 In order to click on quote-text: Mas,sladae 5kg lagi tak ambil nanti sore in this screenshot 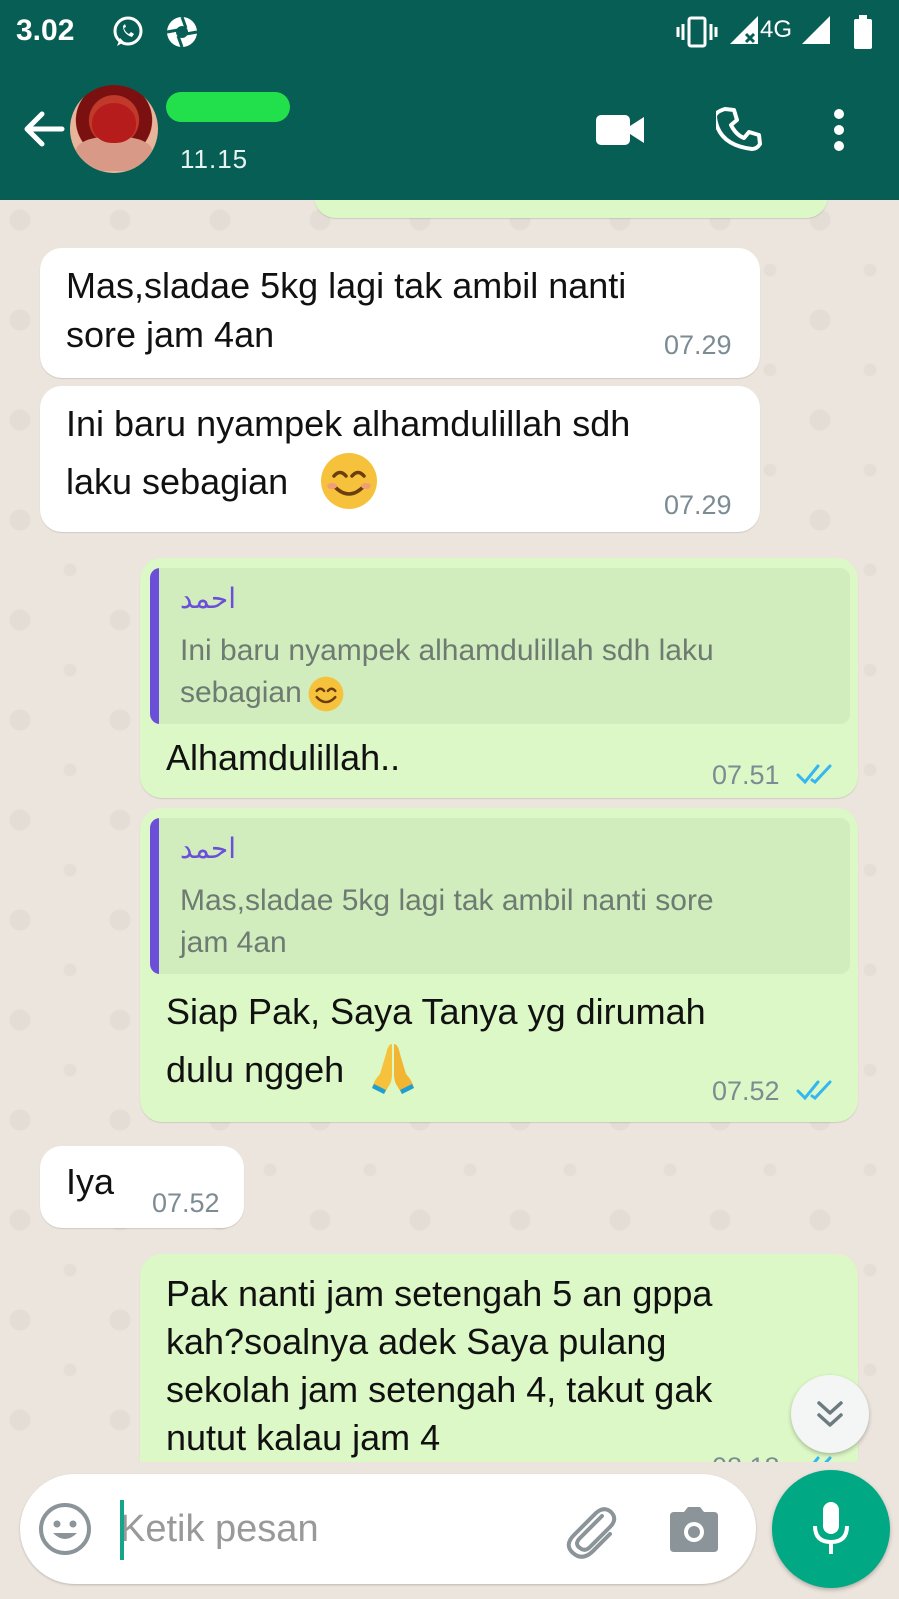, I will do `click(447, 900)`.